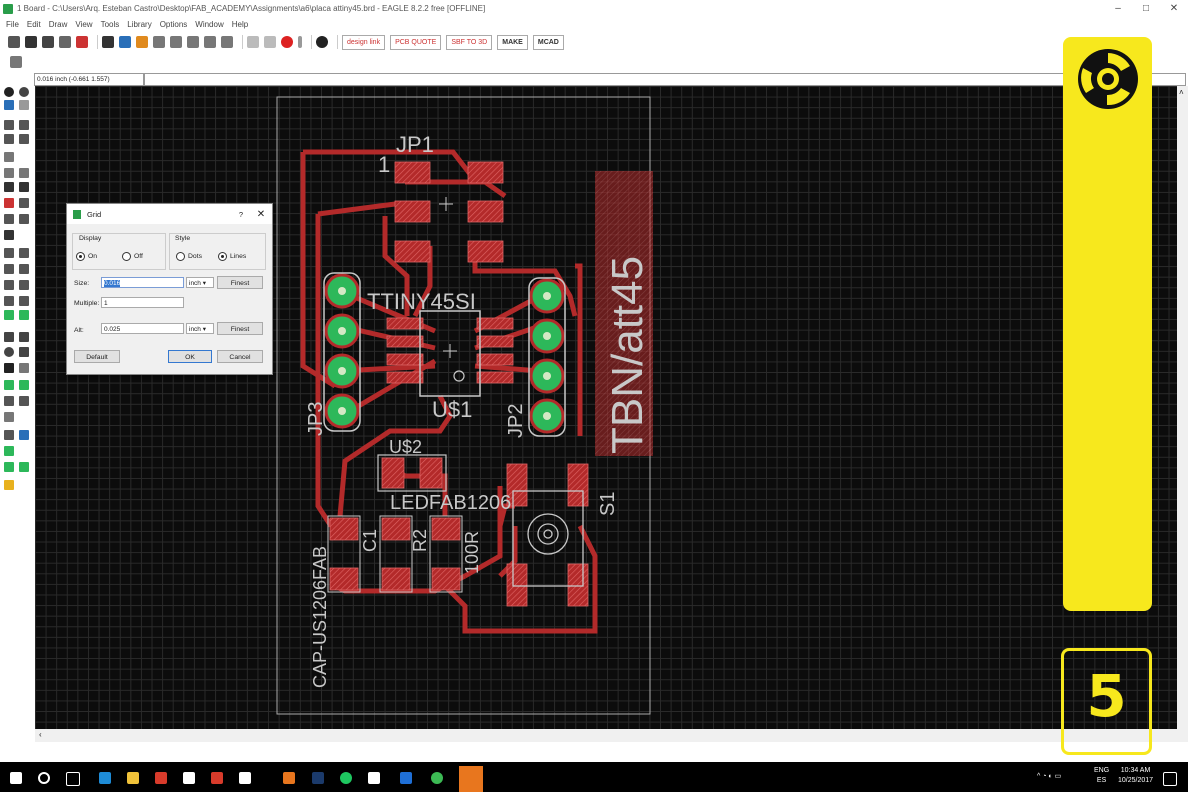 This screenshot has width=1188, height=792. I want to click on vertical-scrollbar: ˄, so click(1182, 414).